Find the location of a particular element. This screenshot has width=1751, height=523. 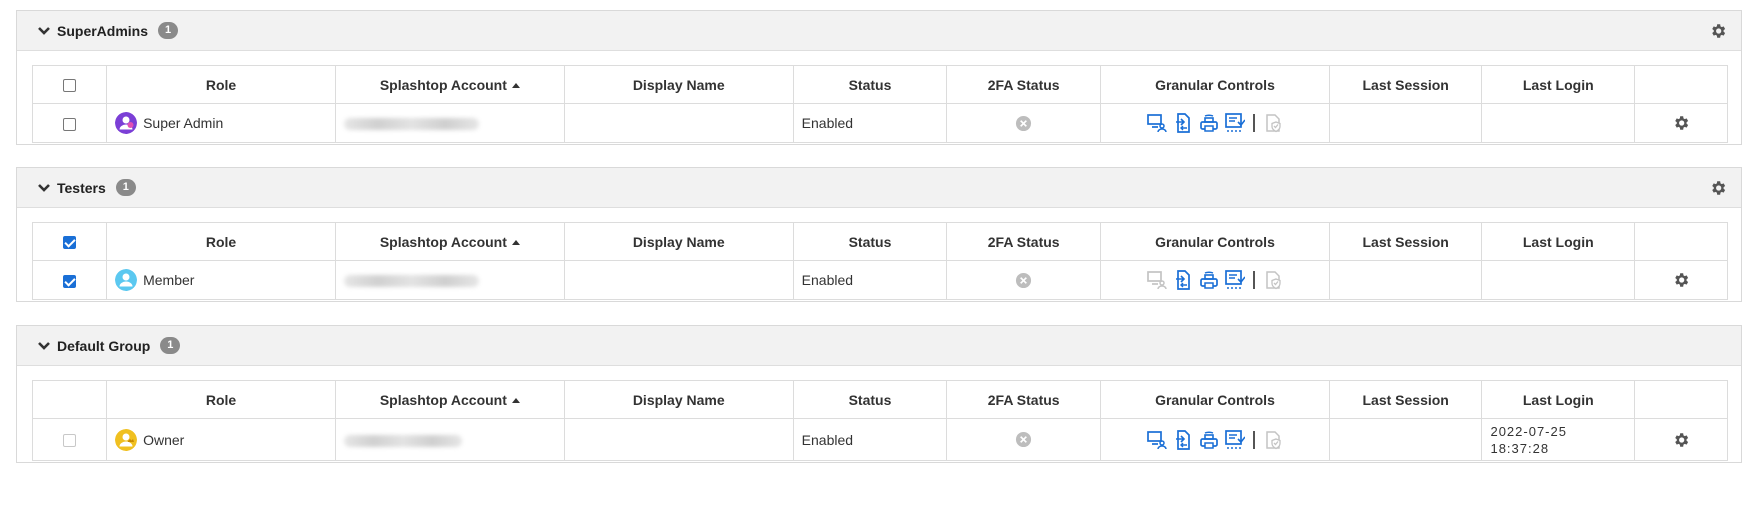

table-row: Super Admin Enabled is located at coordinates (879, 123).